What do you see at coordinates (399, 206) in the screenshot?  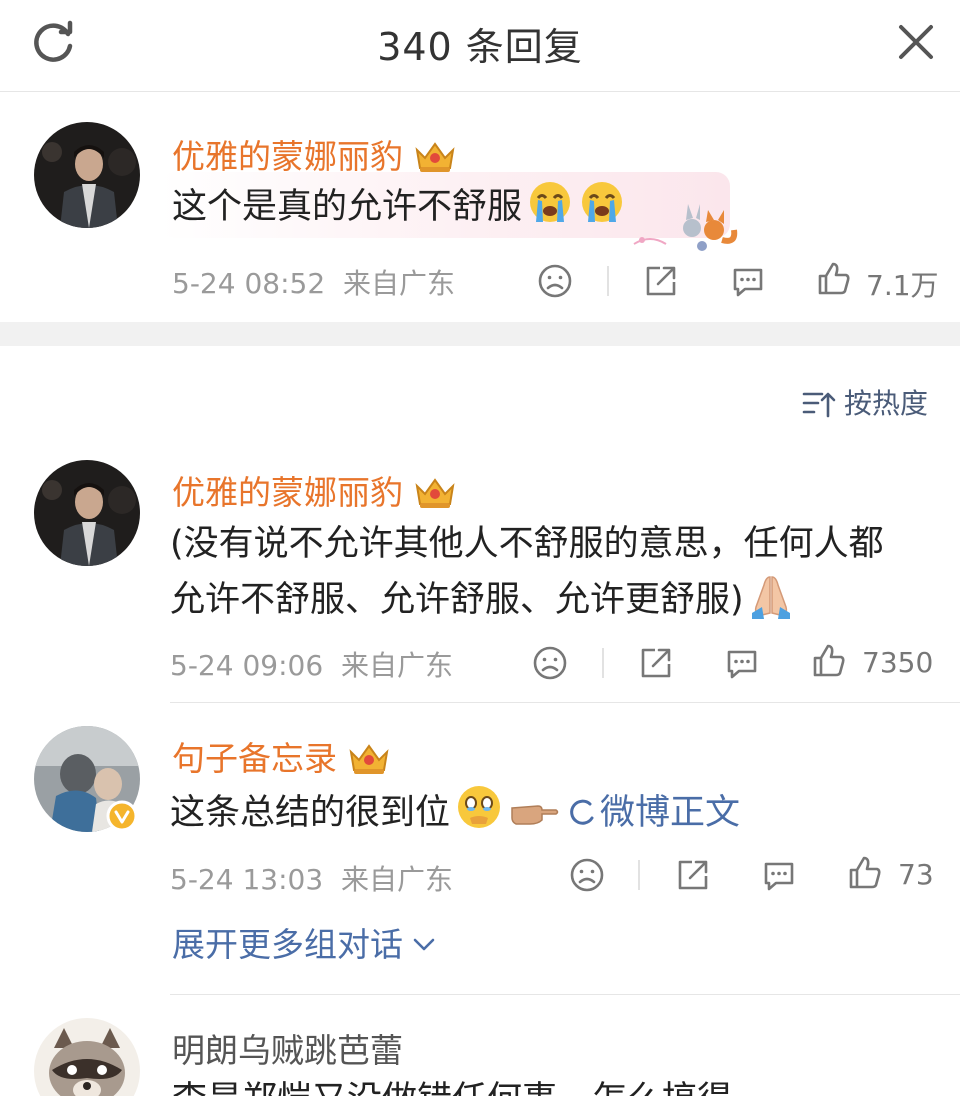 I see `comment-text: 这个是真的允许不舒服` at bounding box center [399, 206].